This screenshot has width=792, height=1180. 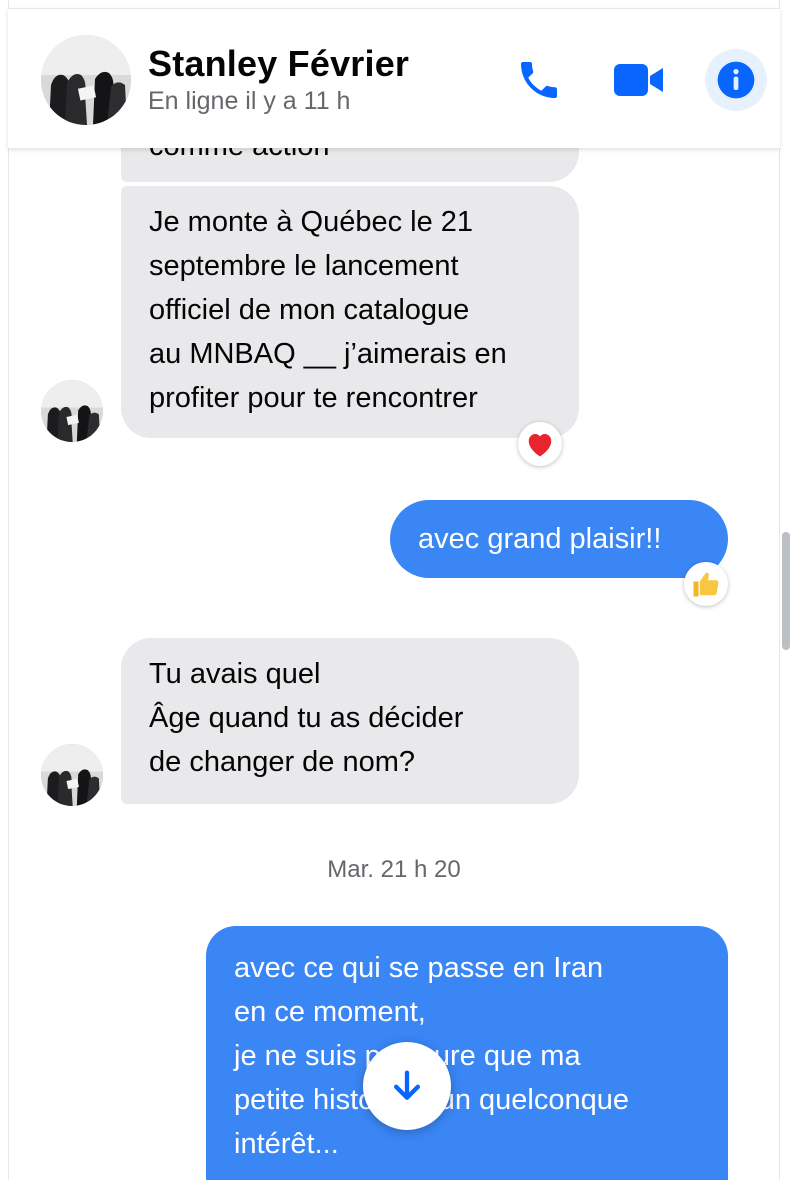 I want to click on message-line: Je monte à Québec le 21, so click(x=311, y=222).